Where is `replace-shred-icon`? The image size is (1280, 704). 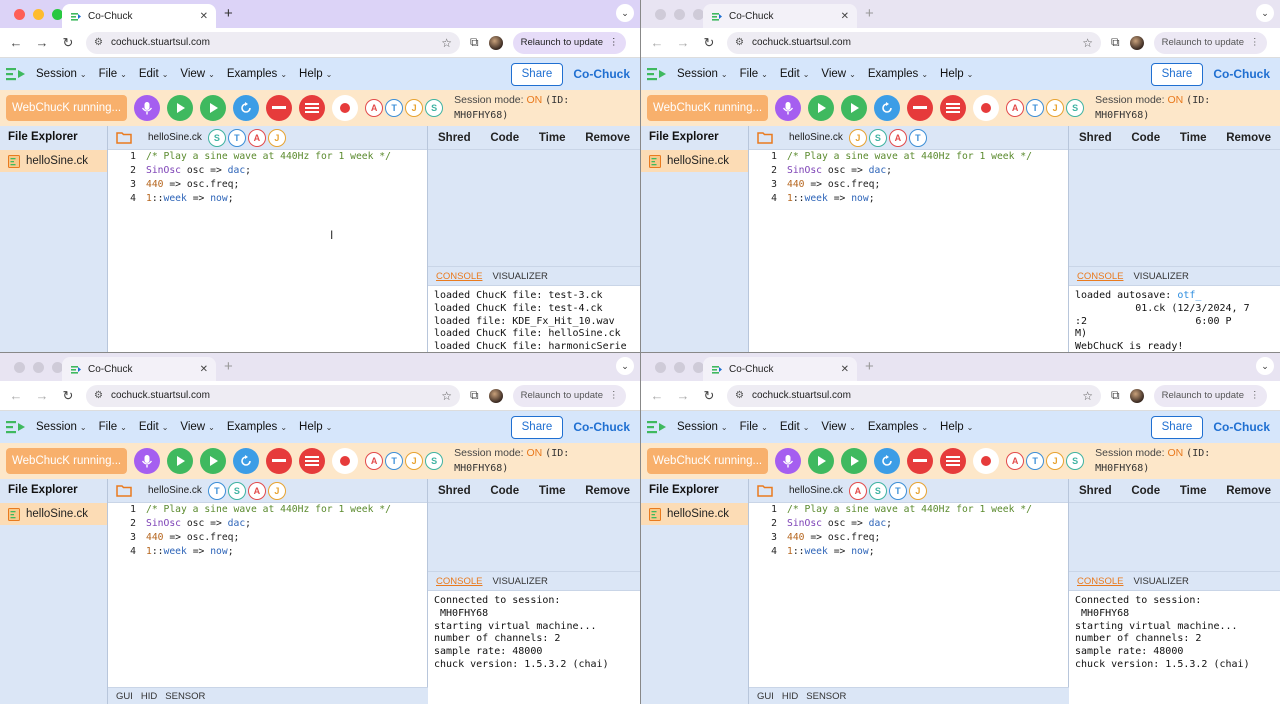 replace-shred-icon is located at coordinates (854, 108).